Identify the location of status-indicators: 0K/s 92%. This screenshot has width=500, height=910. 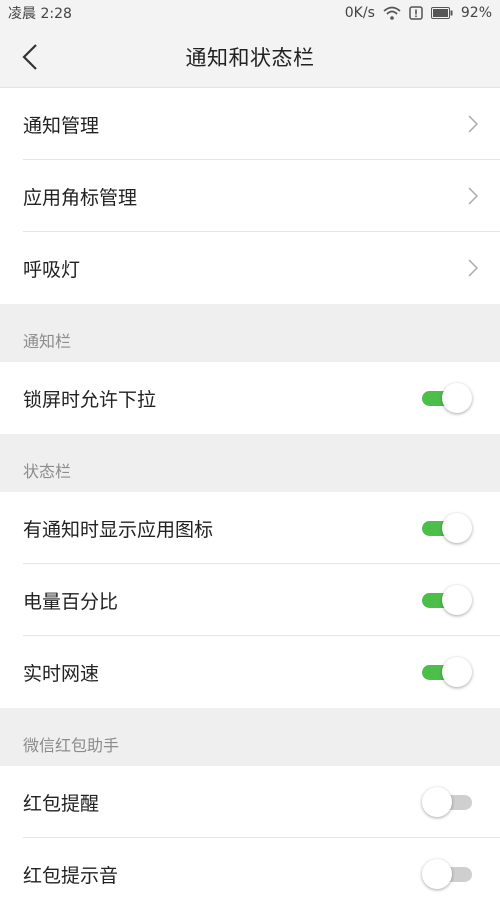
(418, 13).